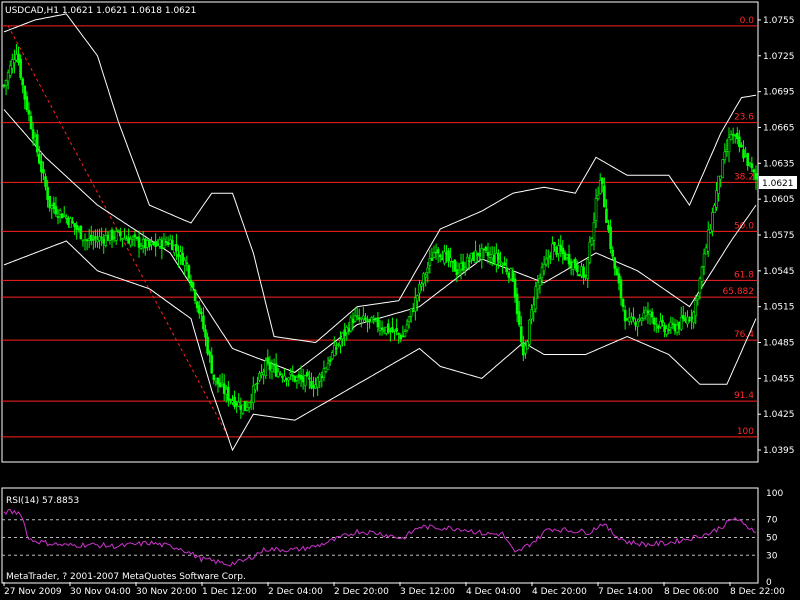 The image size is (800, 600). I want to click on rsi-panel, so click(380, 538).